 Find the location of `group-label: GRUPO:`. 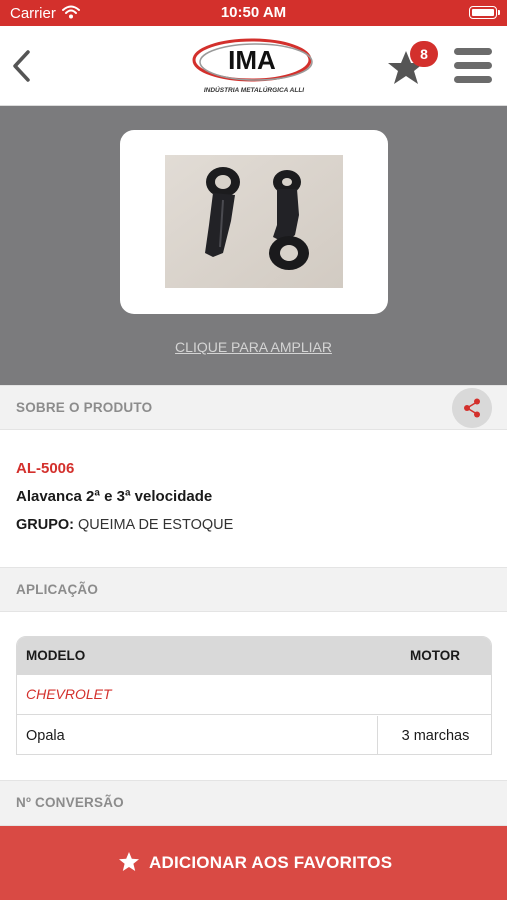

group-label: GRUPO: is located at coordinates (45, 525).